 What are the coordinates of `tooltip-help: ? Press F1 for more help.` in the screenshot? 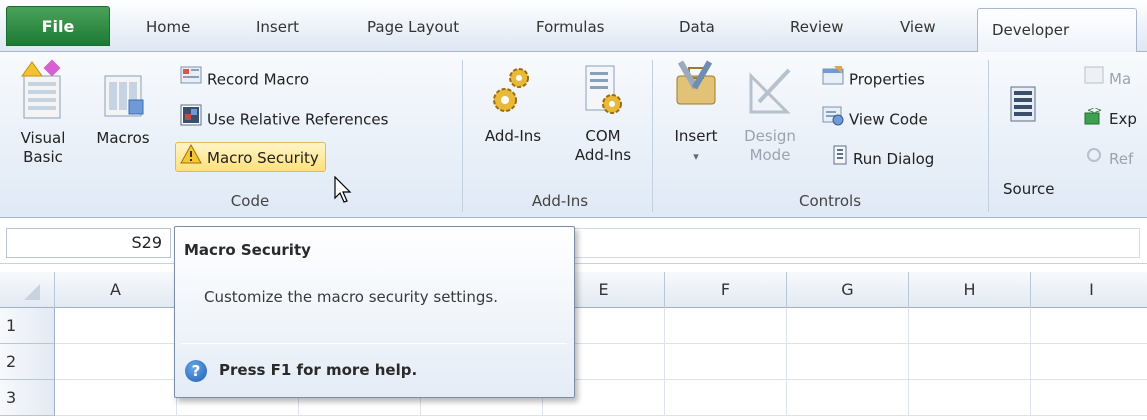 It's located at (301, 370).